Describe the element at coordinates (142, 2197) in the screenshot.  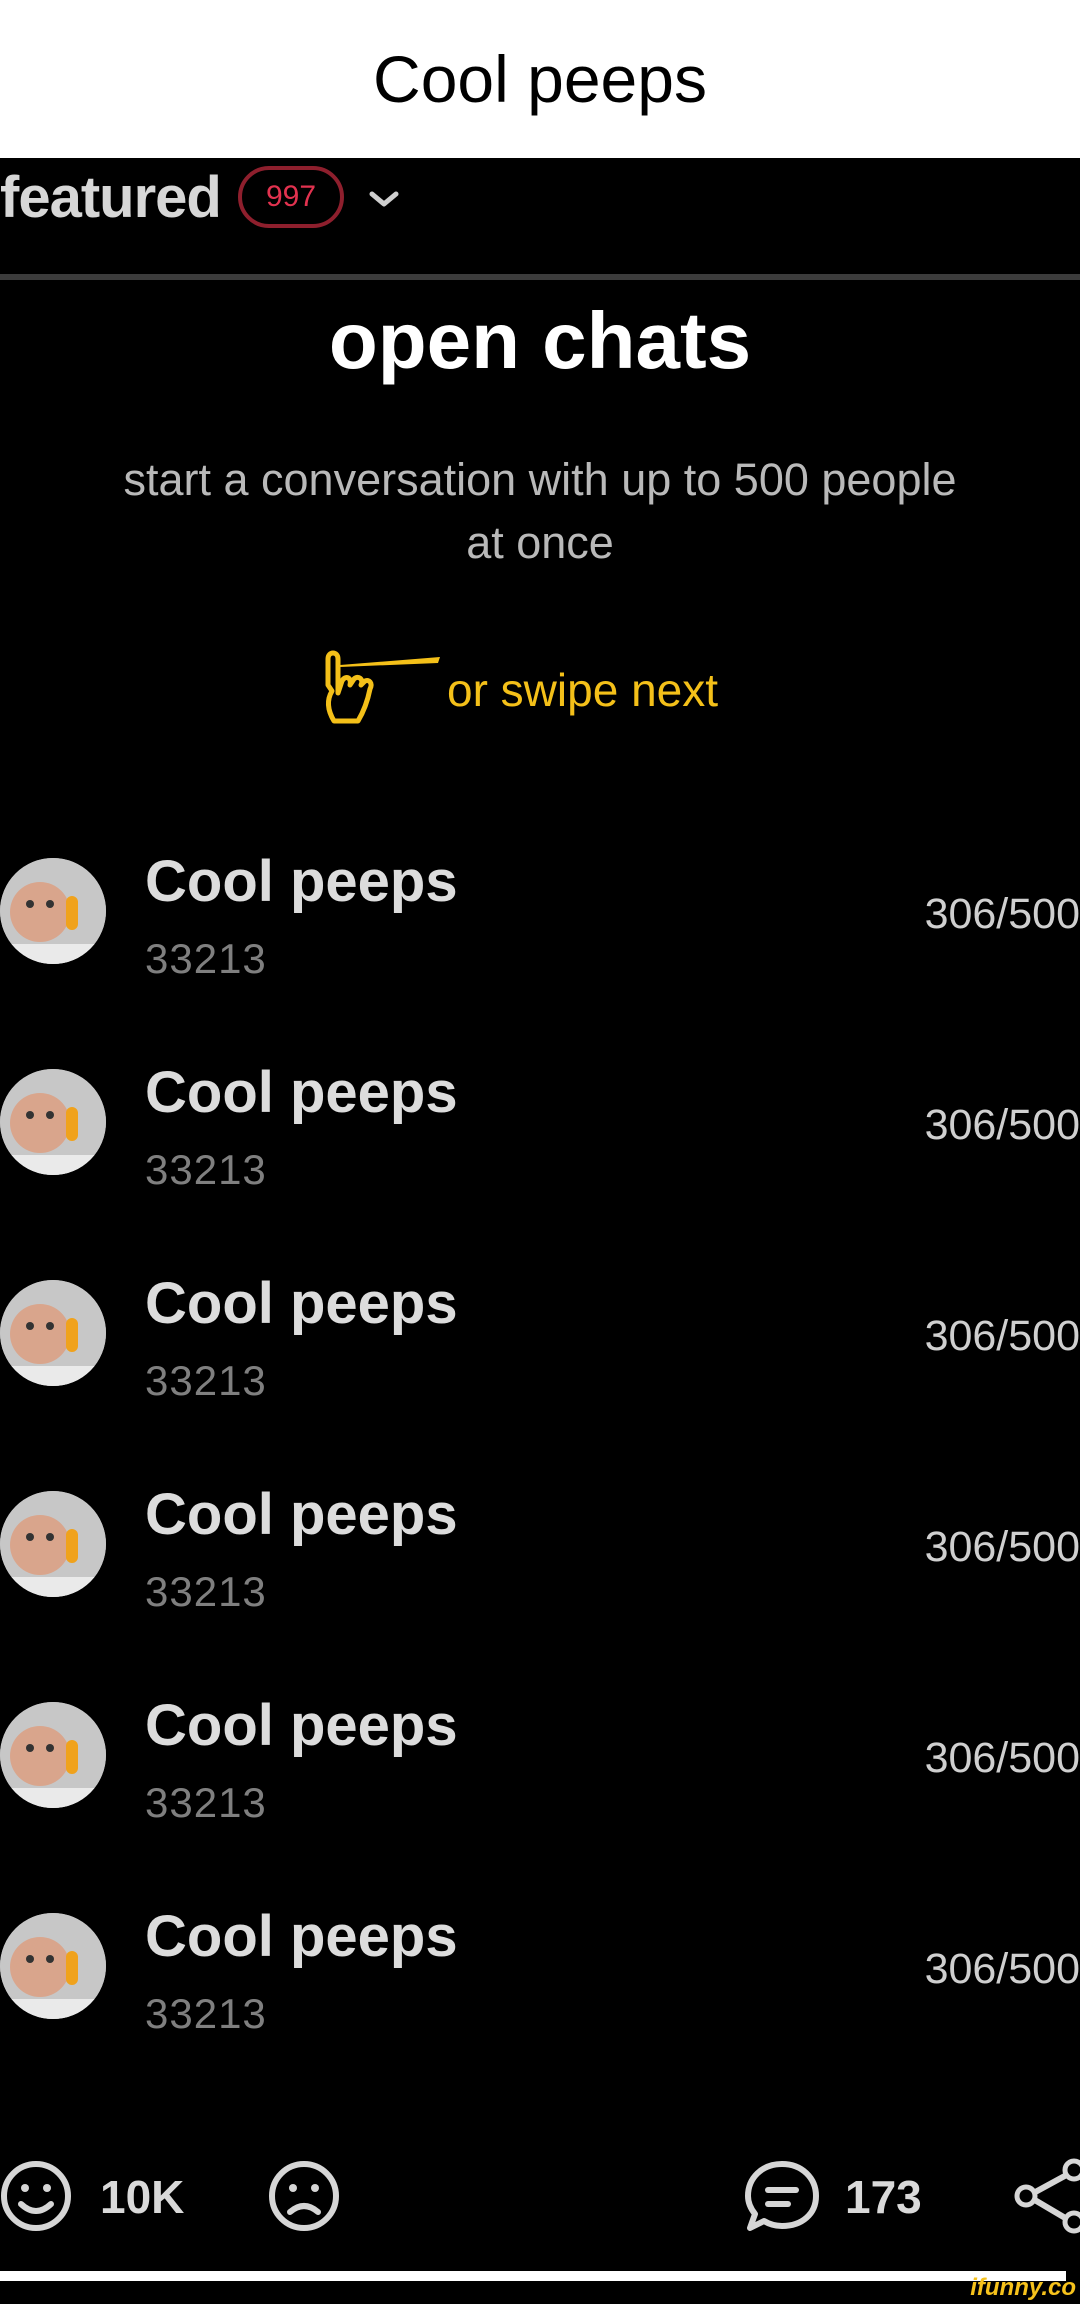
I see `smile-count: 10K` at that location.